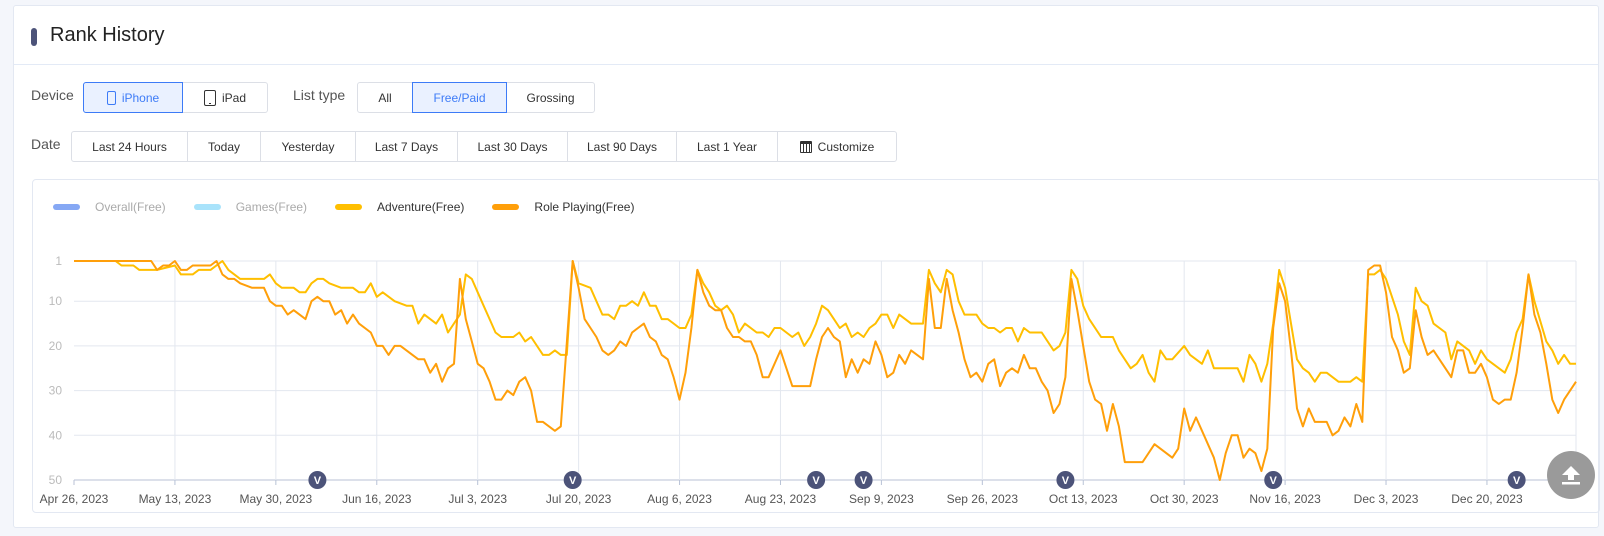 This screenshot has width=1604, height=536. Describe the element at coordinates (377, 499) in the screenshot. I see `x-tick-label: Jun 16, 2023` at that location.